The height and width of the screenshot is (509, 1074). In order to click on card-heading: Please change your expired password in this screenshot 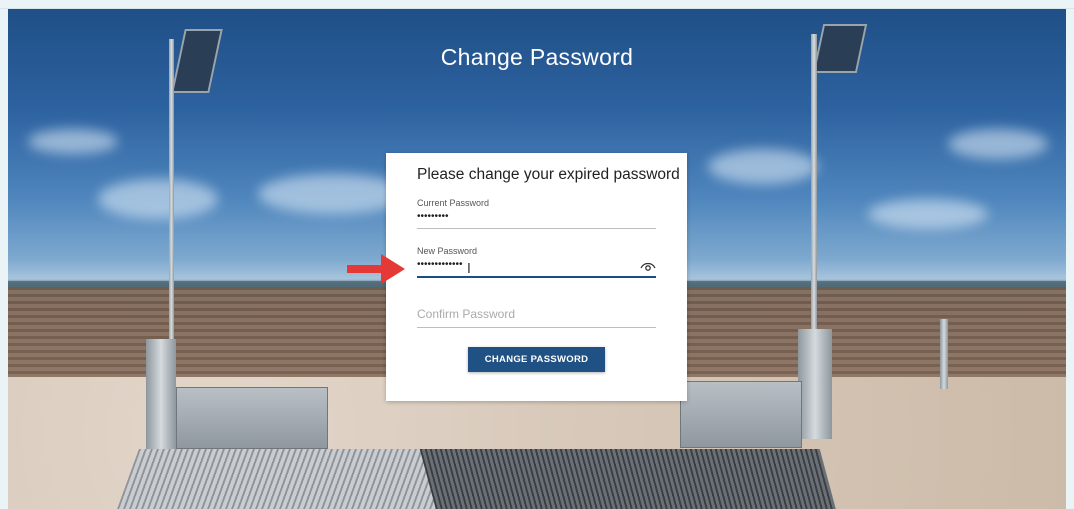, I will do `click(548, 174)`.